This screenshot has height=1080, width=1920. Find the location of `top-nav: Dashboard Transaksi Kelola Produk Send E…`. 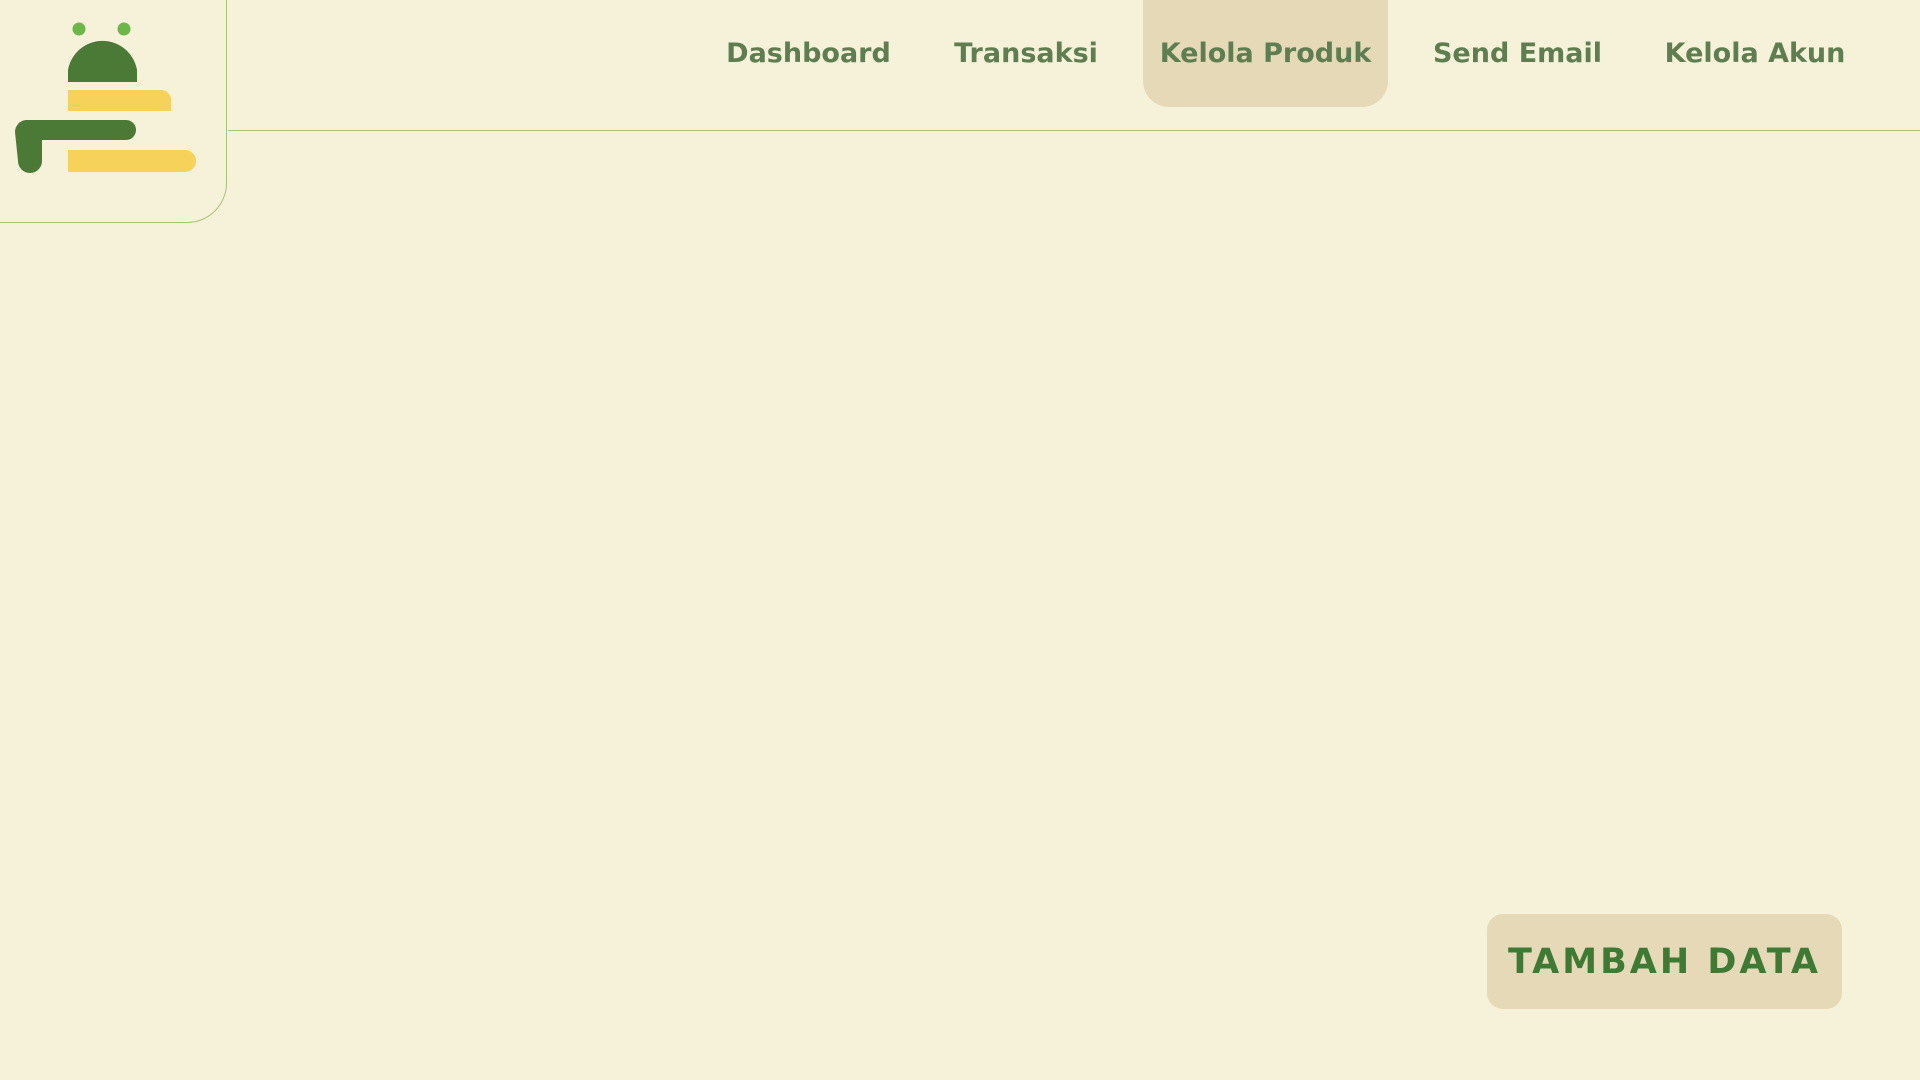

top-nav: Dashboard Transaksi Kelola Produk Send E… is located at coordinates (960, 54).